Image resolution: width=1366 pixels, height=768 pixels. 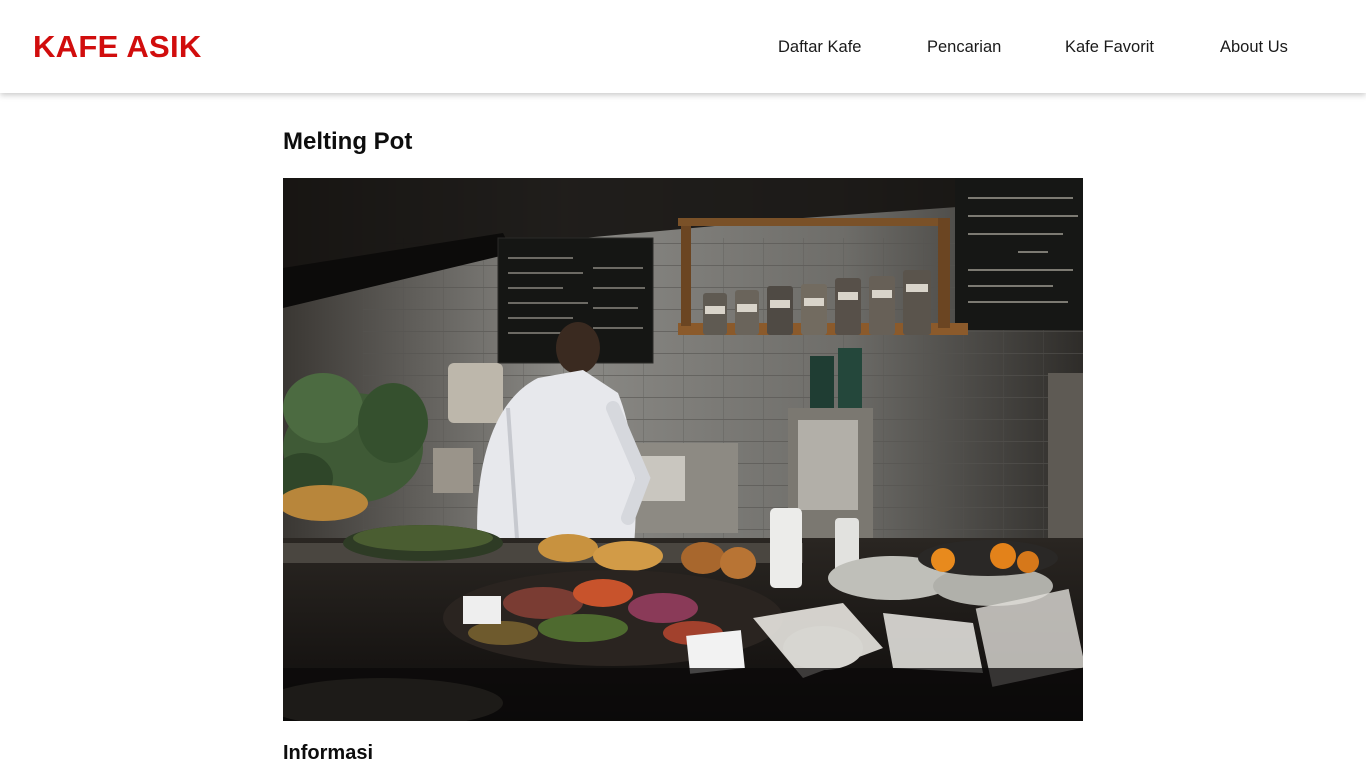 I want to click on restaurant-title: Melting Pot, so click(x=348, y=141).